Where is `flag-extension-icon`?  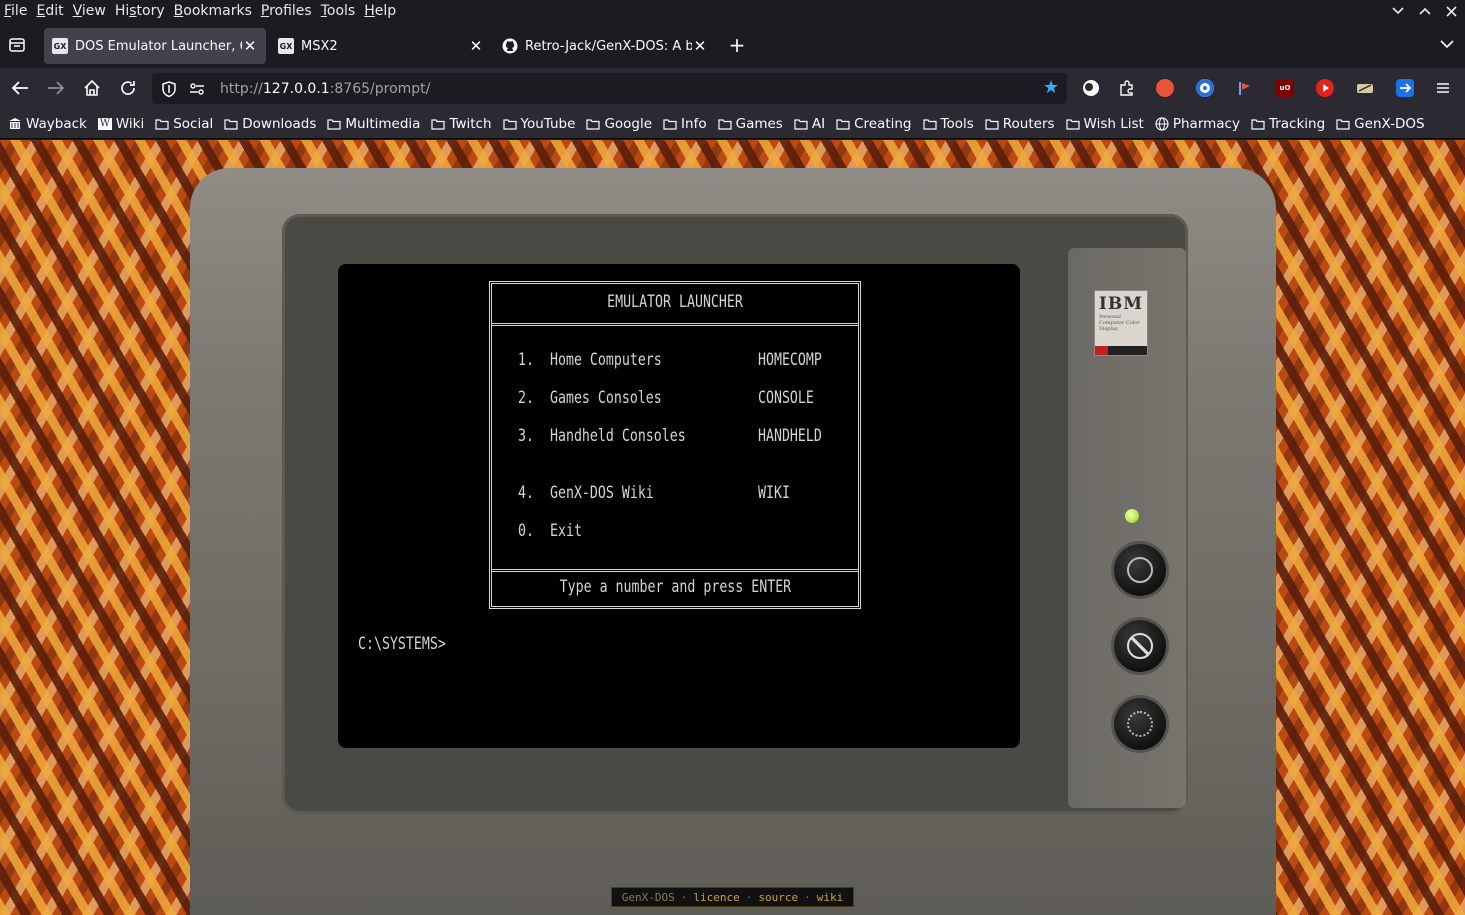
flag-extension-icon is located at coordinates (1245, 88).